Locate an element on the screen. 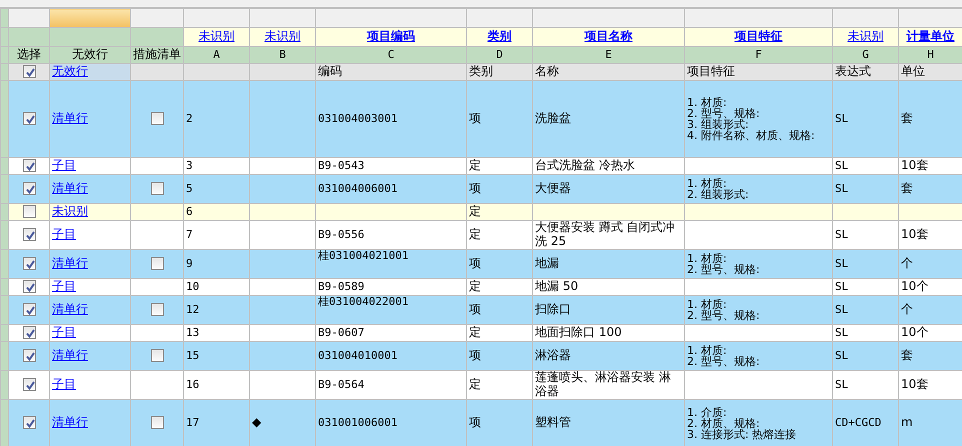 The width and height of the screenshot is (962, 446). table-cell: B9-0564 is located at coordinates (391, 385).